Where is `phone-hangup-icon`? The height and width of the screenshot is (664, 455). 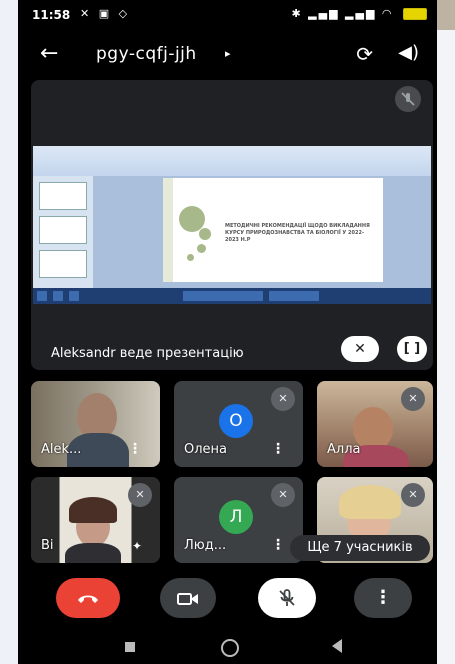
phone-hangup-icon is located at coordinates (88, 599).